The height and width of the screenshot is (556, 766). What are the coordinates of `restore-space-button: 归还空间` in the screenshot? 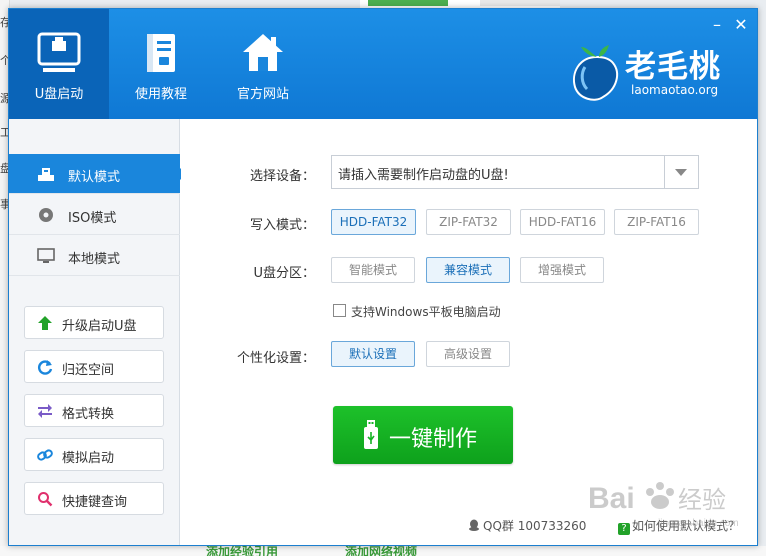 It's located at (94, 366).